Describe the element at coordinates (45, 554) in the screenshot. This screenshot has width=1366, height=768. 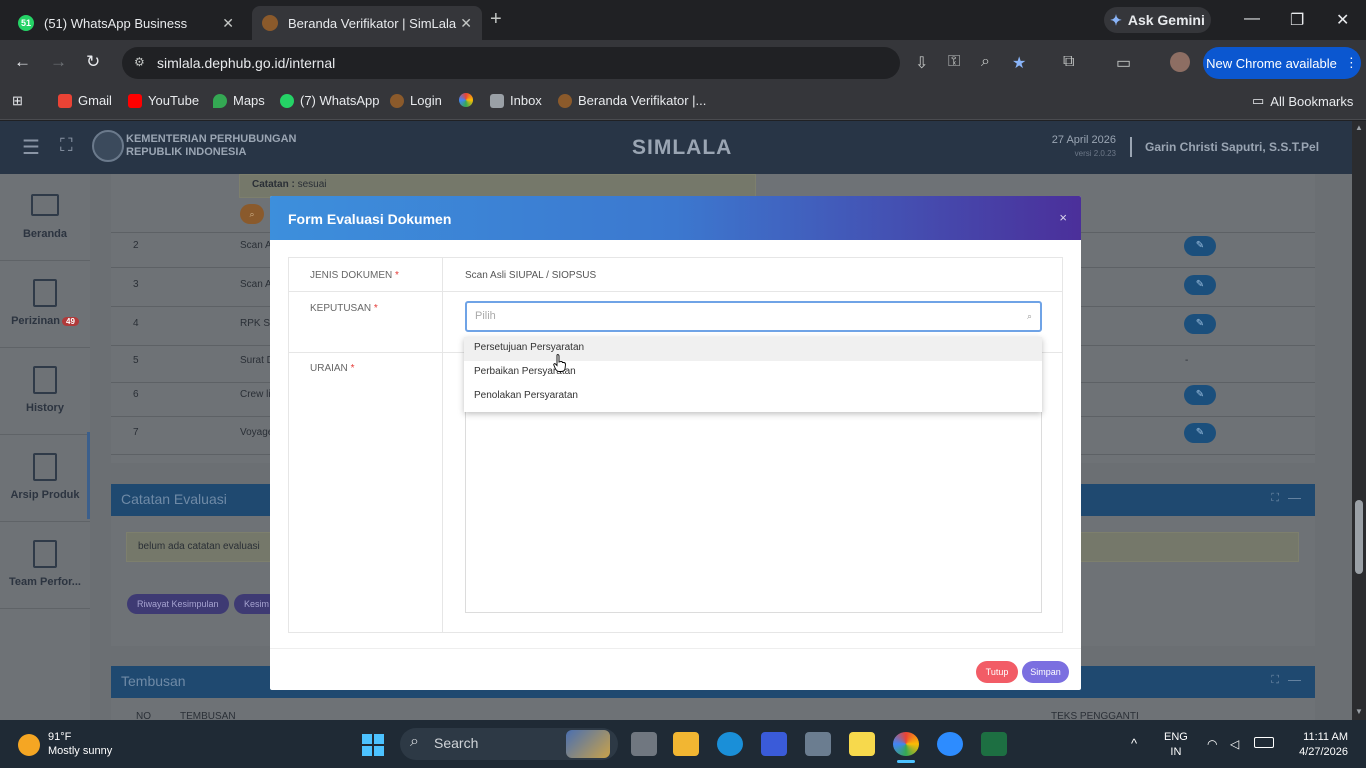
I see `document-icon` at that location.